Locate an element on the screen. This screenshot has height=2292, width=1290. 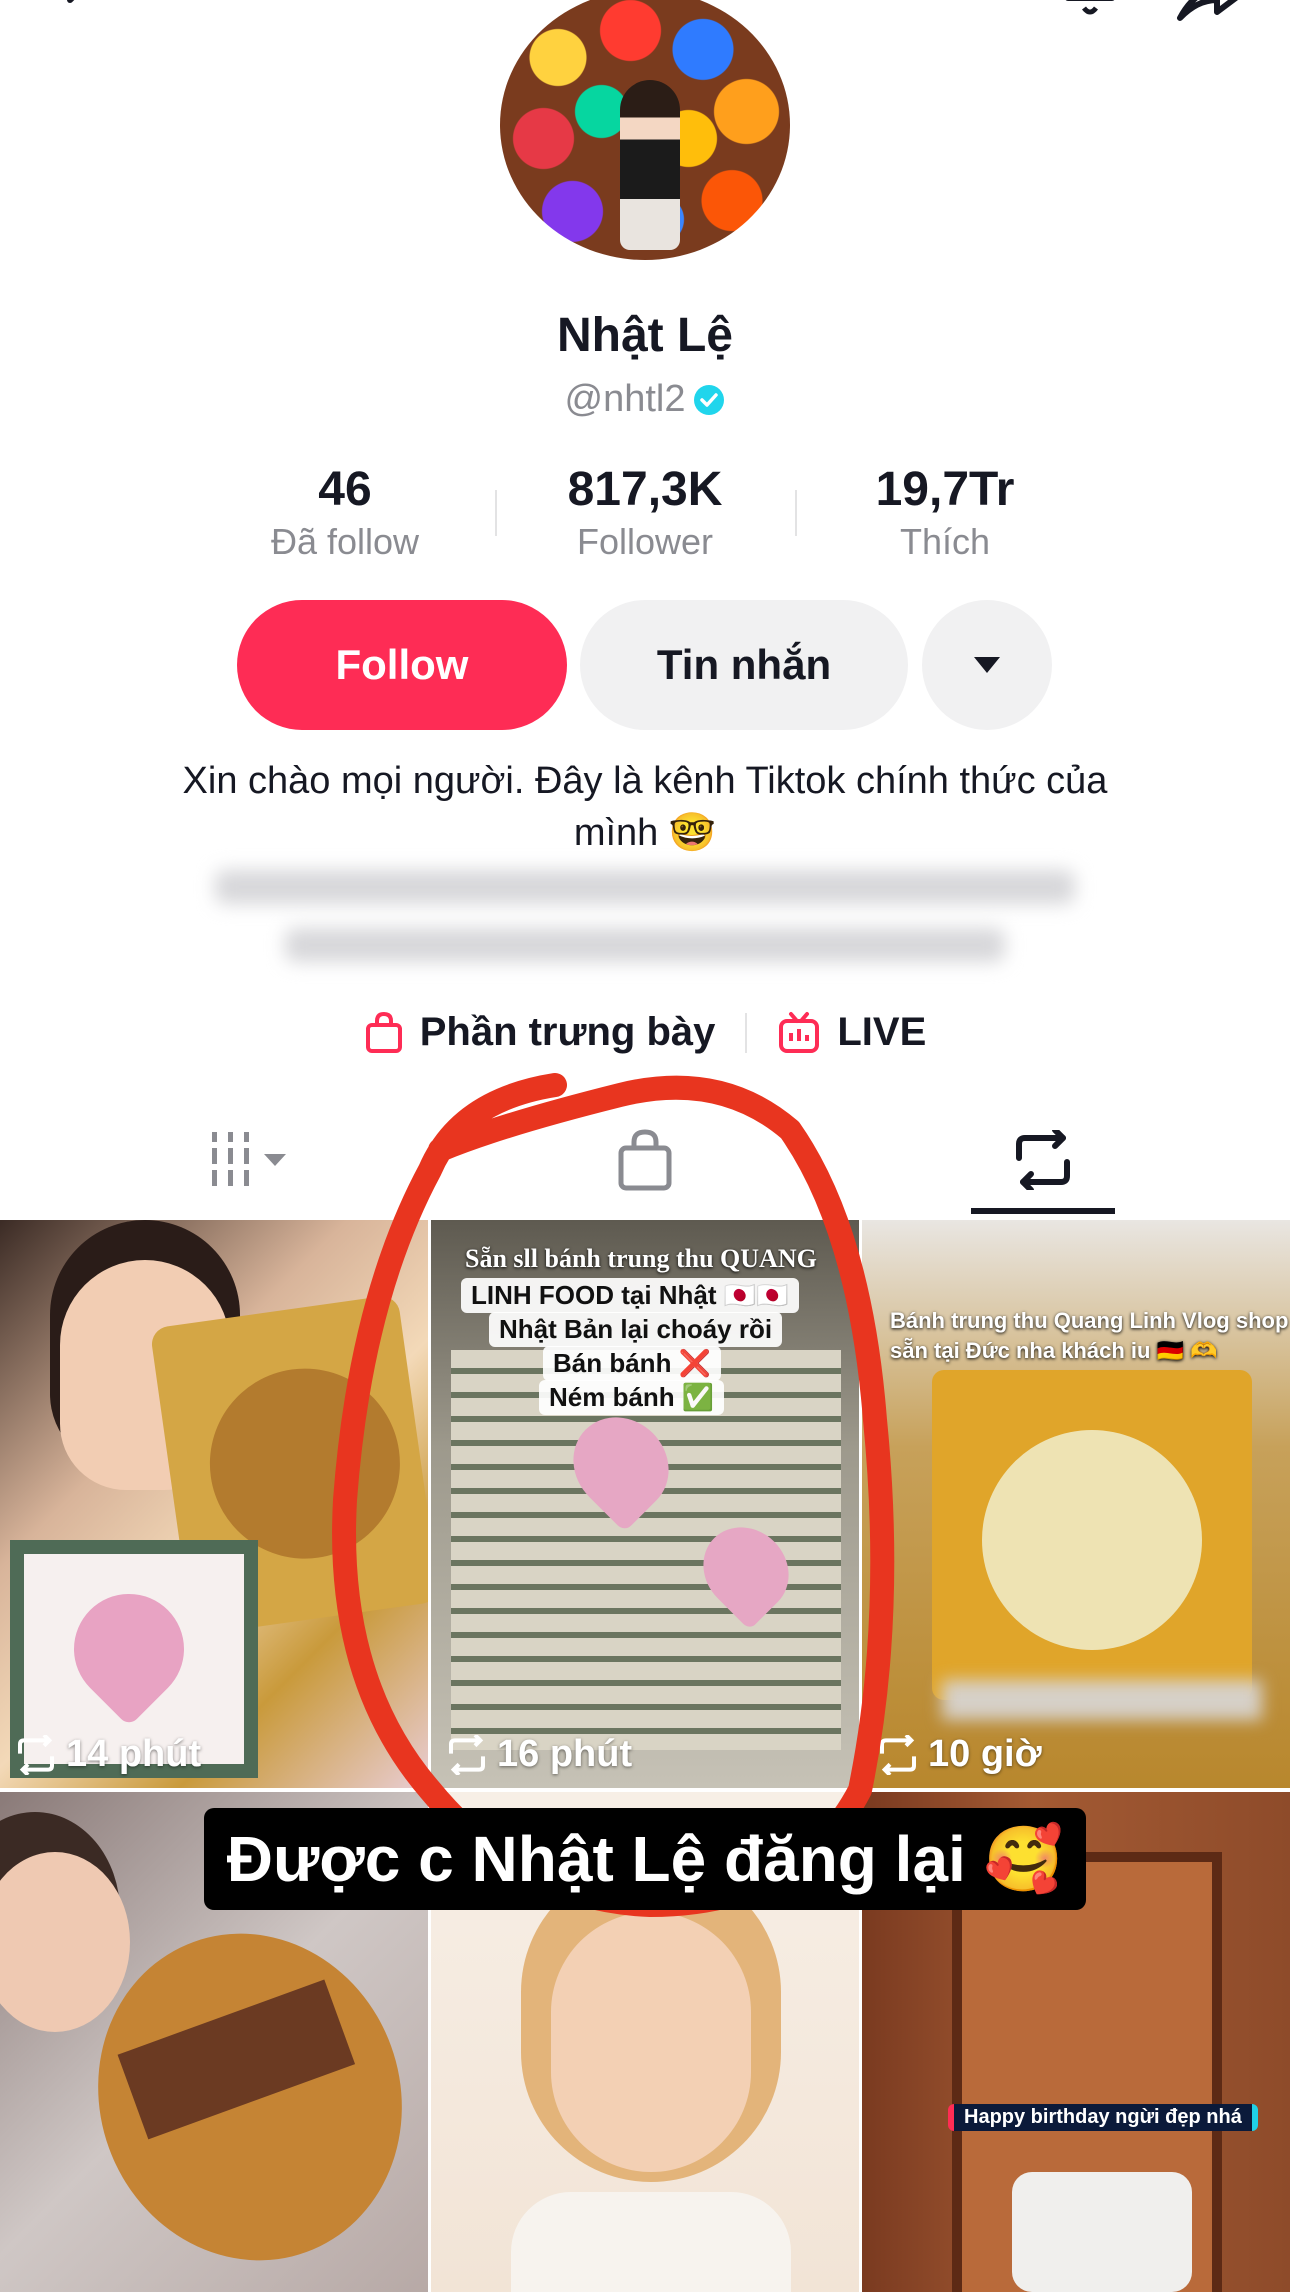
active-tab-indicator is located at coordinates (1043, 1211).